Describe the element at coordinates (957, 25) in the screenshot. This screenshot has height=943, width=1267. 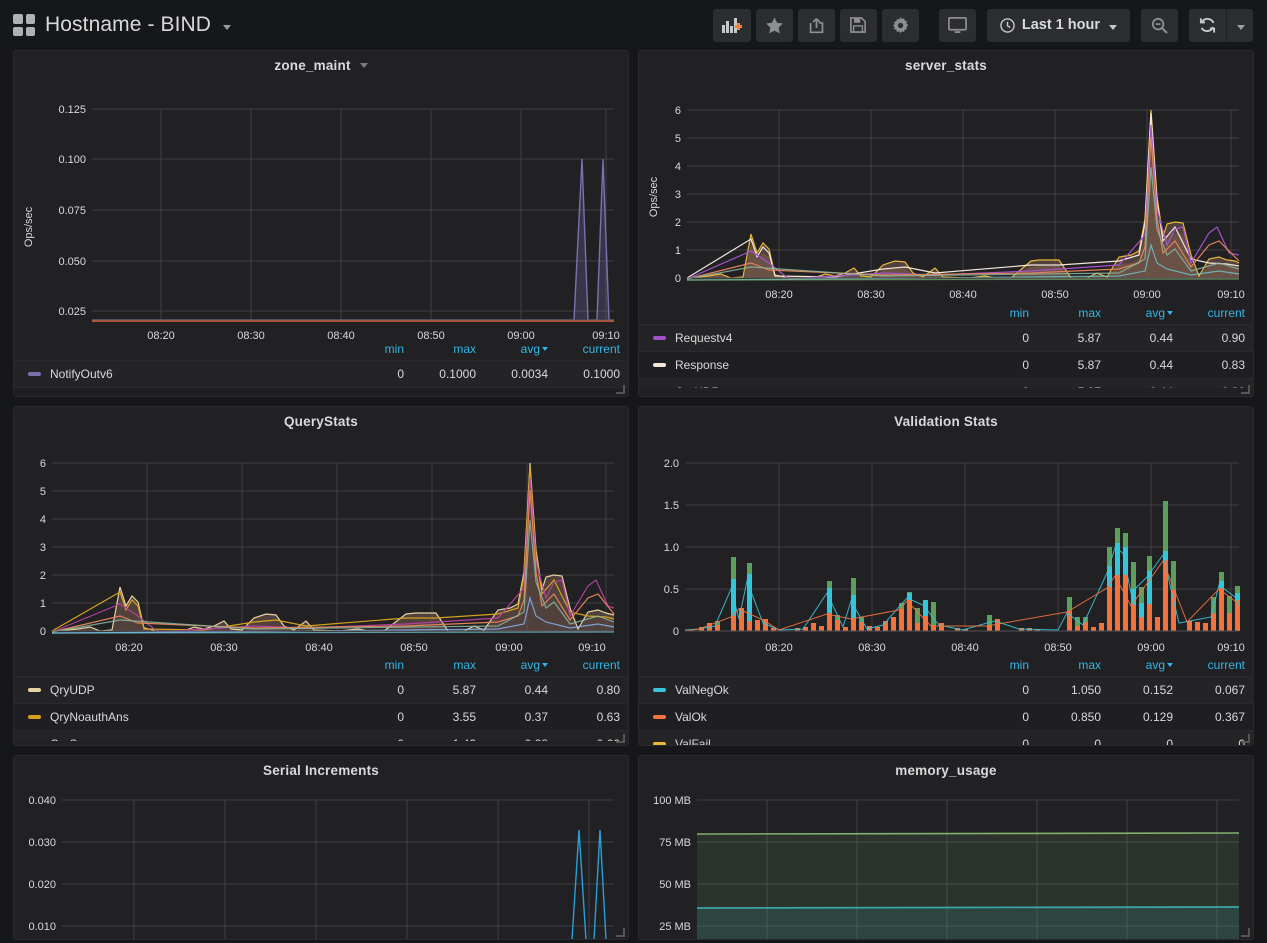
I see `kiosk-button` at that location.